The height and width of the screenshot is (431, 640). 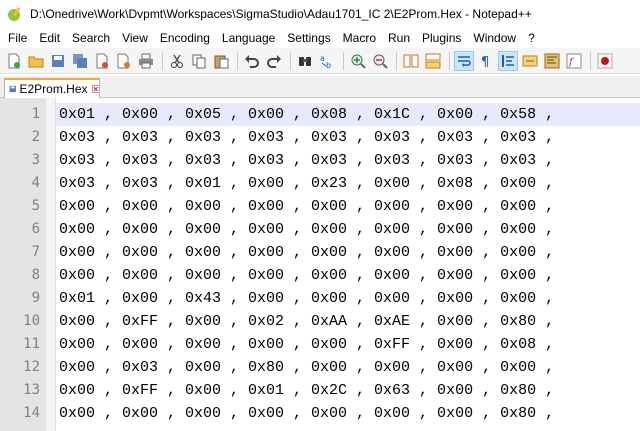 I want to click on user-define-button, so click(x=530, y=61).